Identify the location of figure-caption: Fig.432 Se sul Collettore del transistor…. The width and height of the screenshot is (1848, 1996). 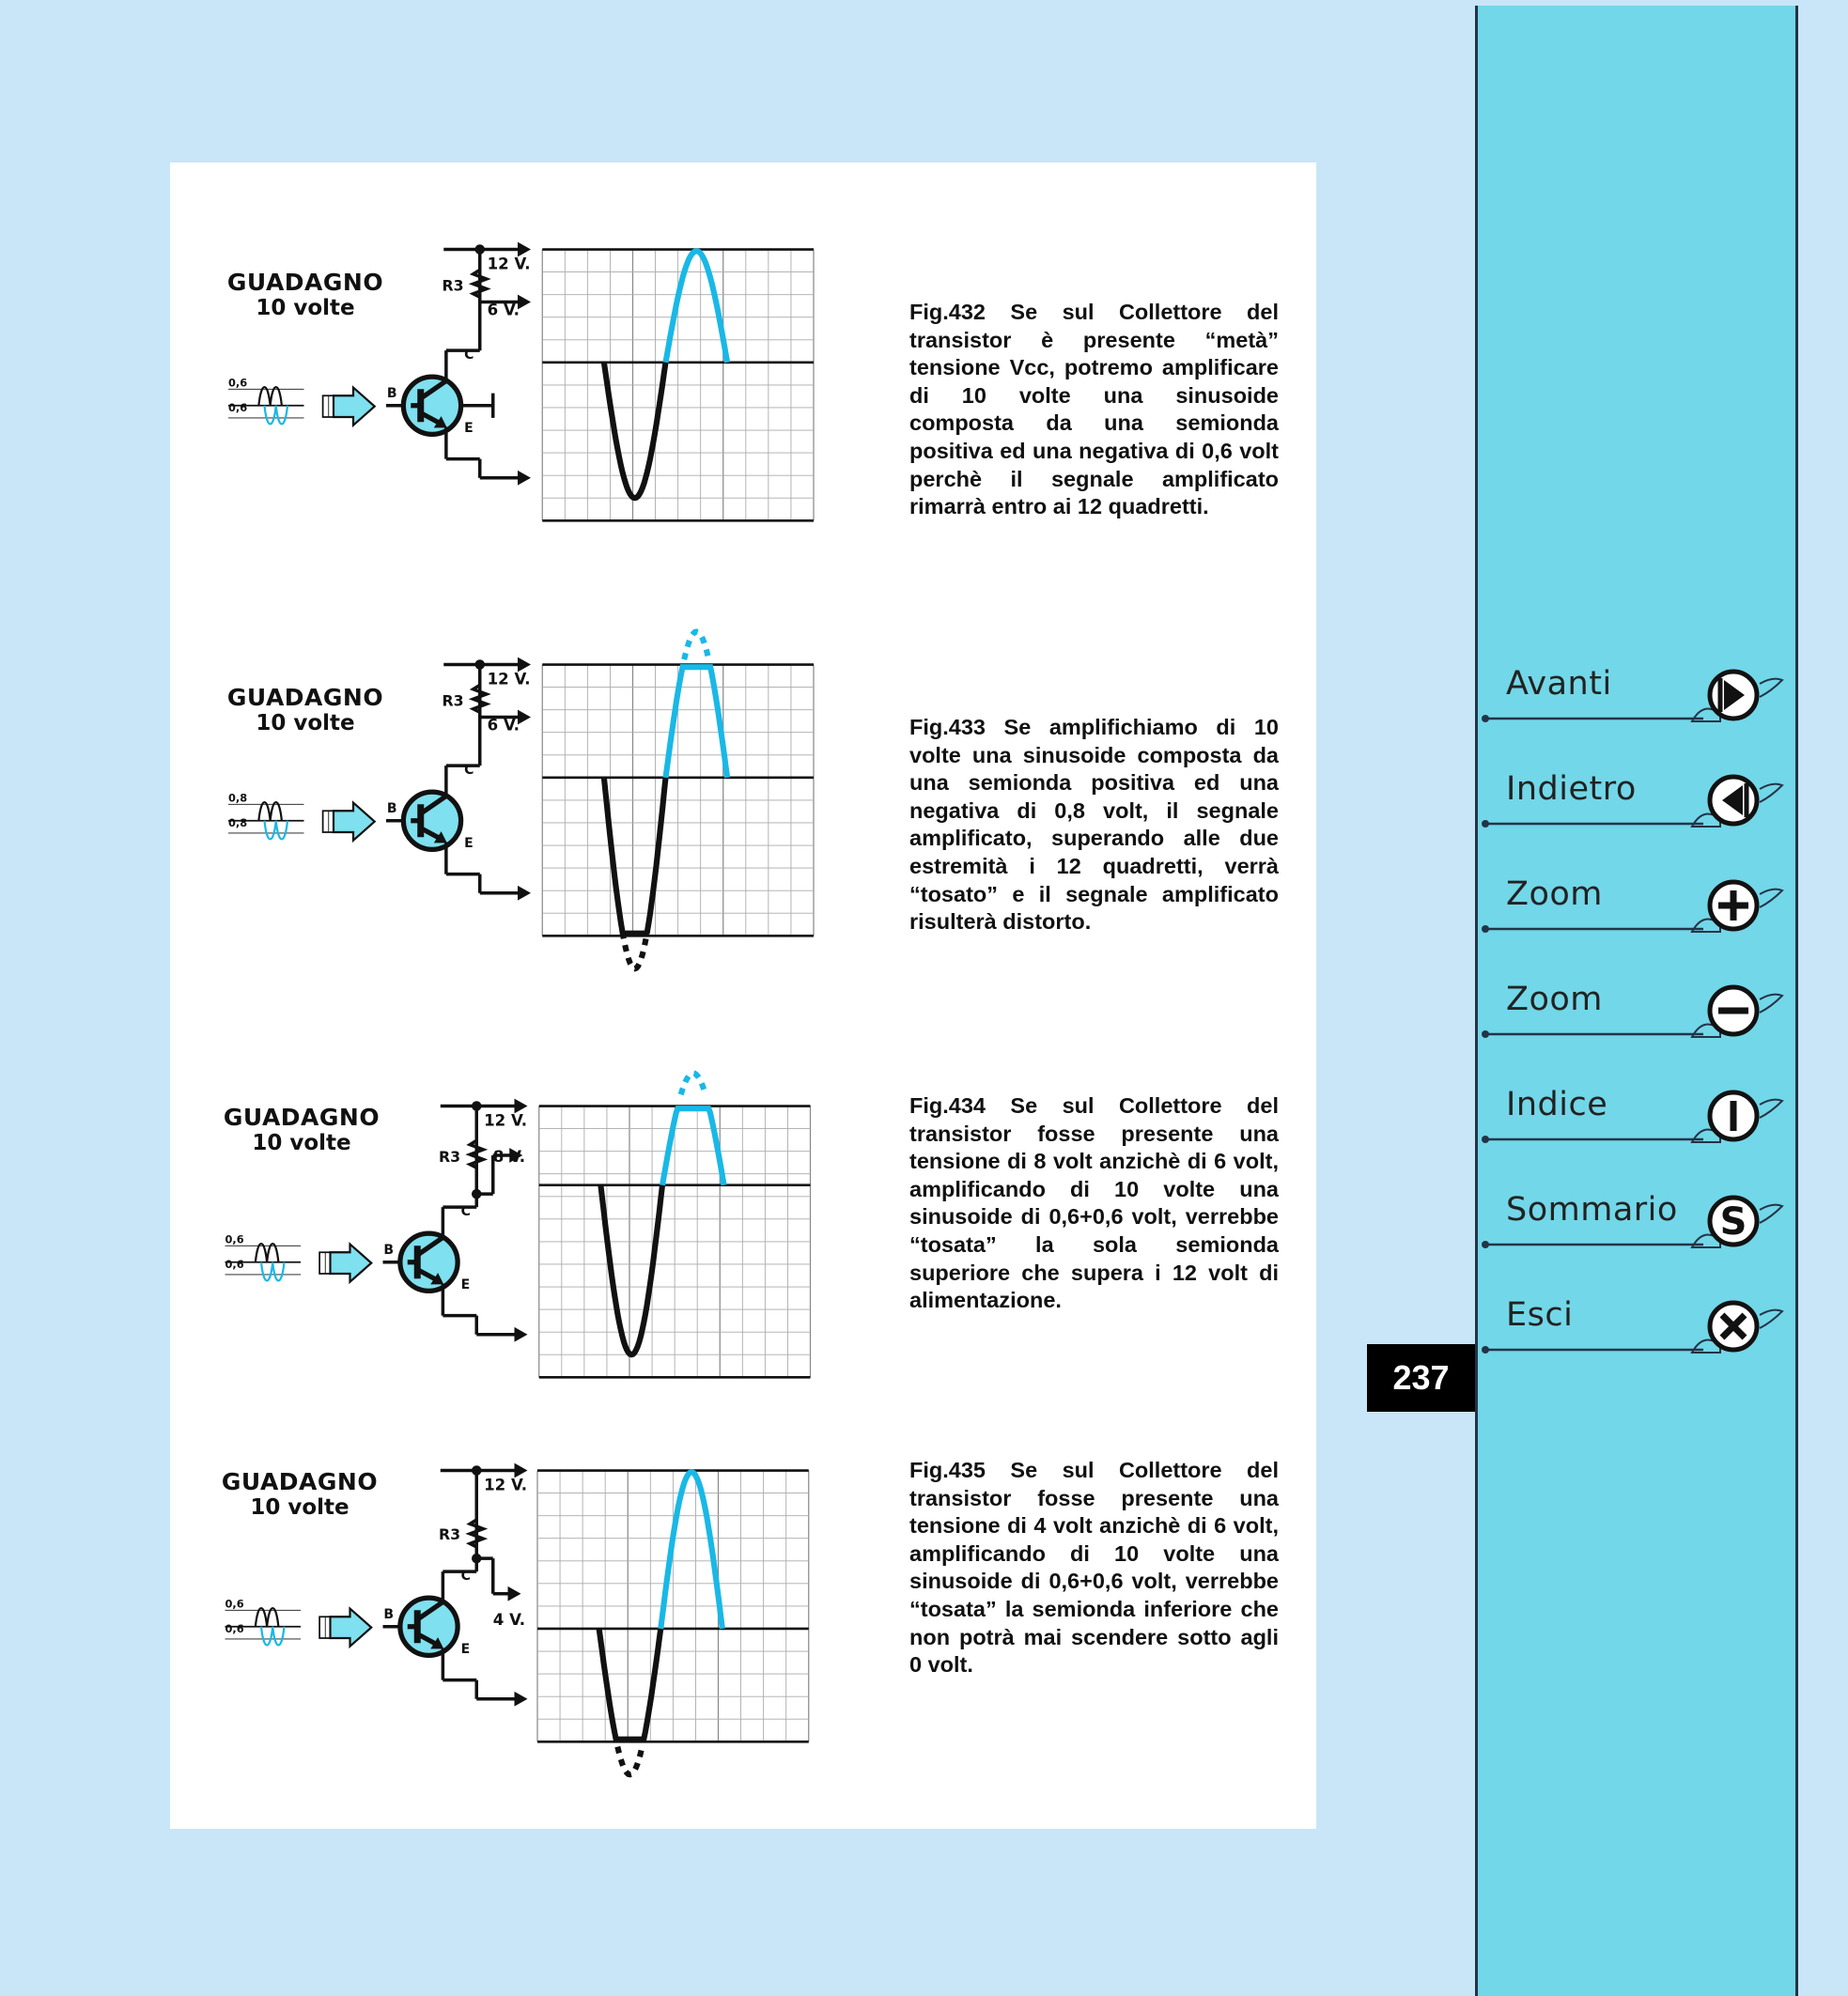
(1094, 409).